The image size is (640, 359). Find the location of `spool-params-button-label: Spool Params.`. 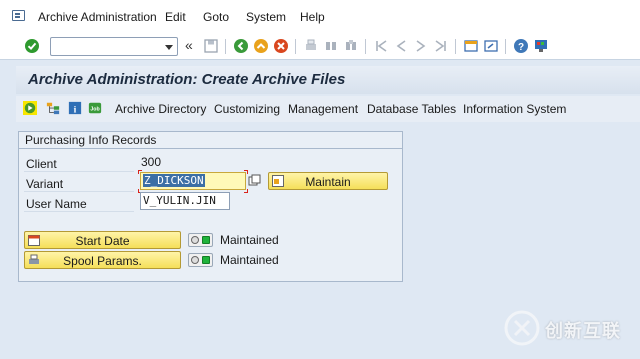

spool-params-button-label: Spool Params. is located at coordinates (102, 261).